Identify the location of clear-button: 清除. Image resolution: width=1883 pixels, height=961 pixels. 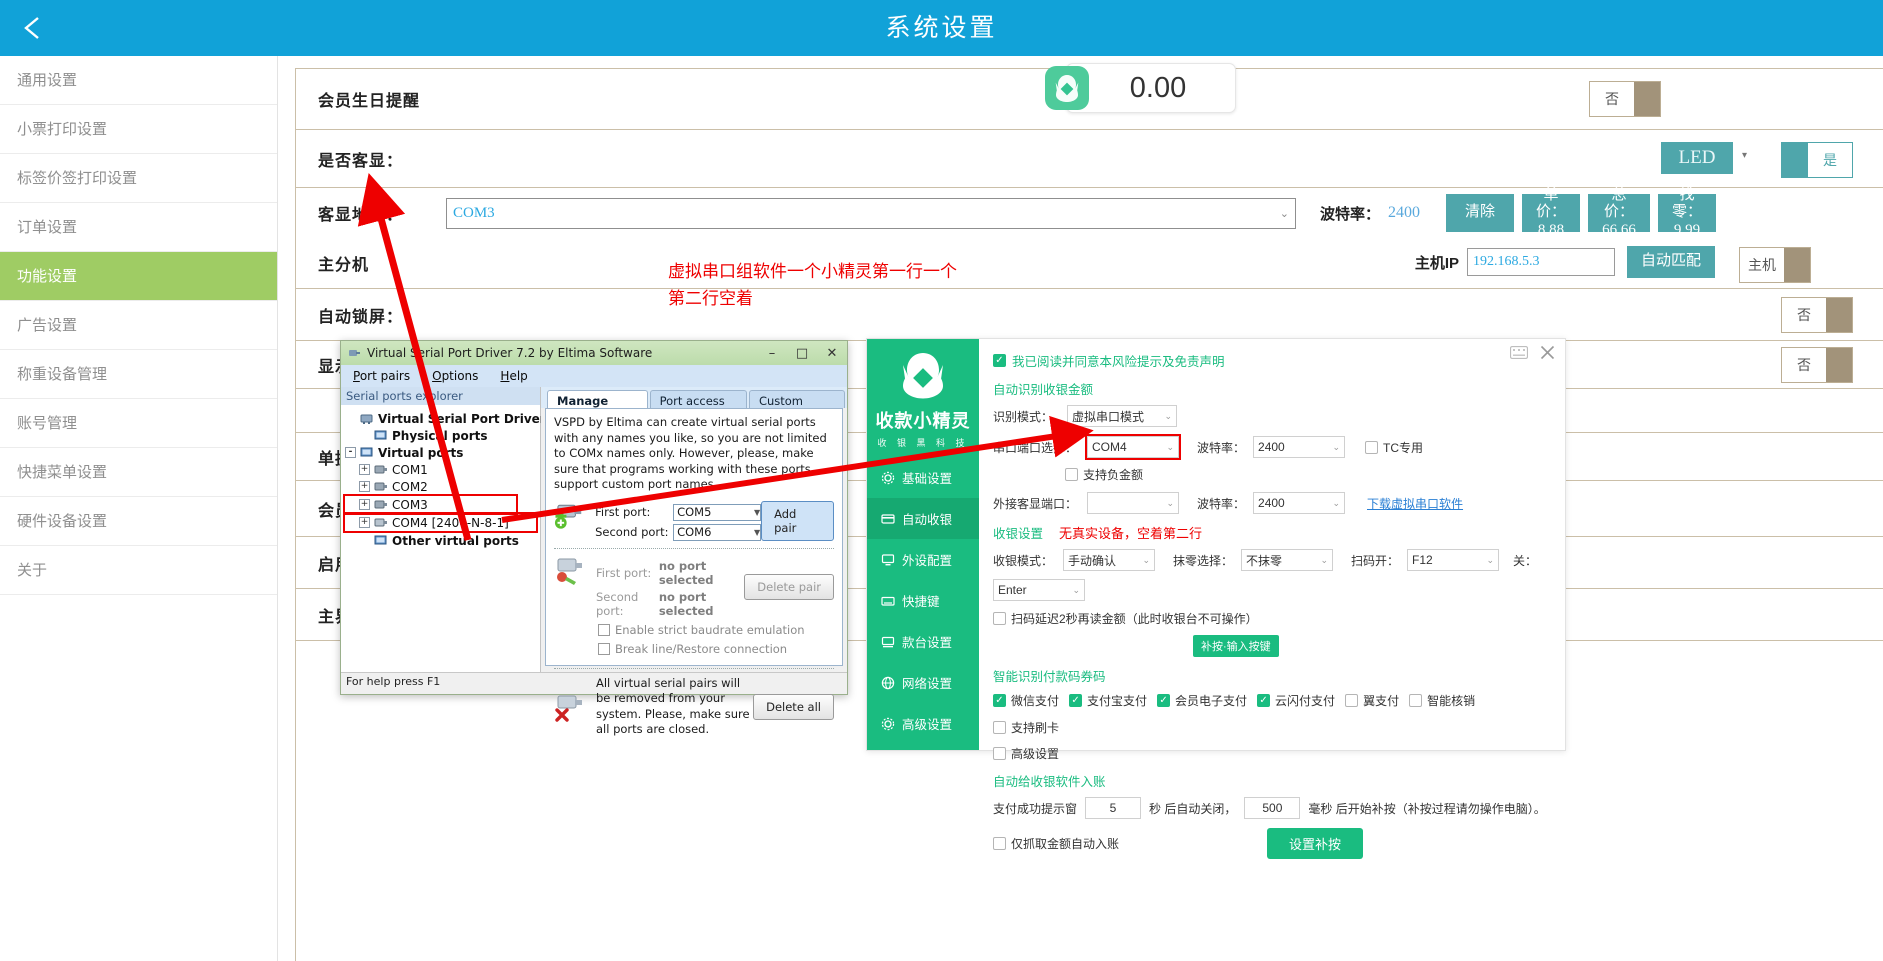
(1480, 213).